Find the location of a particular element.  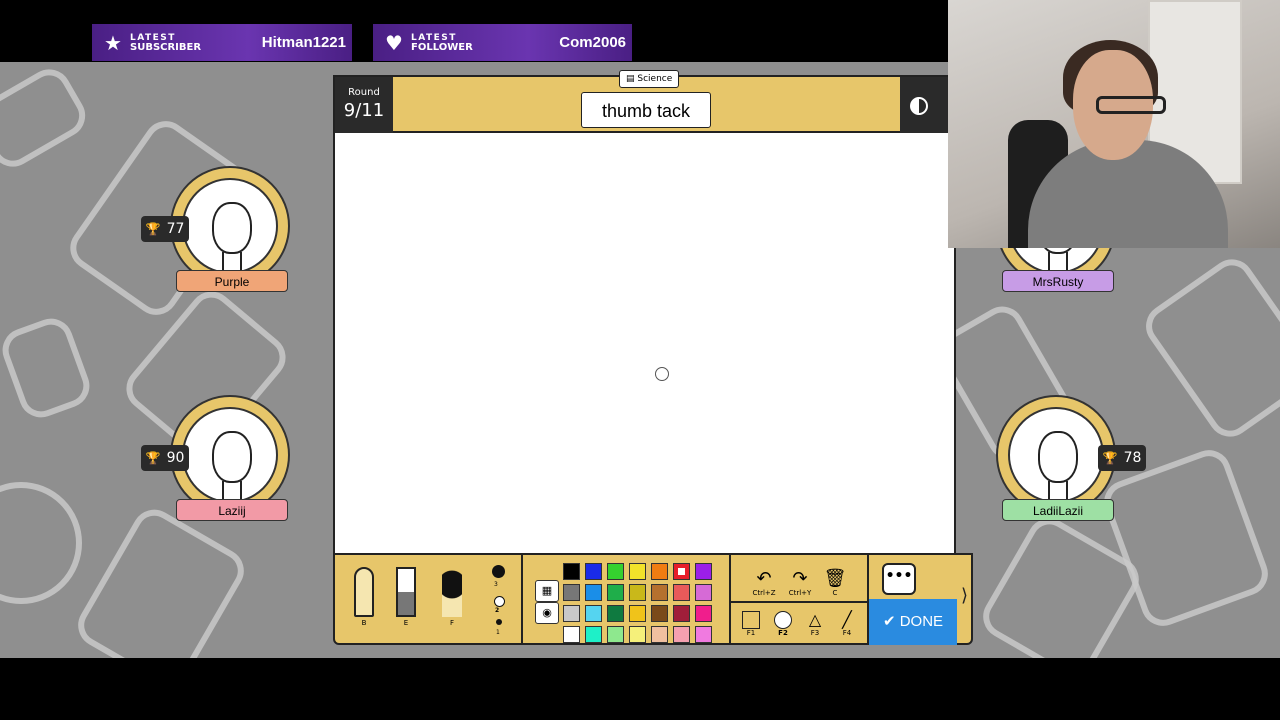

player-score: 🏆 78 is located at coordinates (1122, 458).